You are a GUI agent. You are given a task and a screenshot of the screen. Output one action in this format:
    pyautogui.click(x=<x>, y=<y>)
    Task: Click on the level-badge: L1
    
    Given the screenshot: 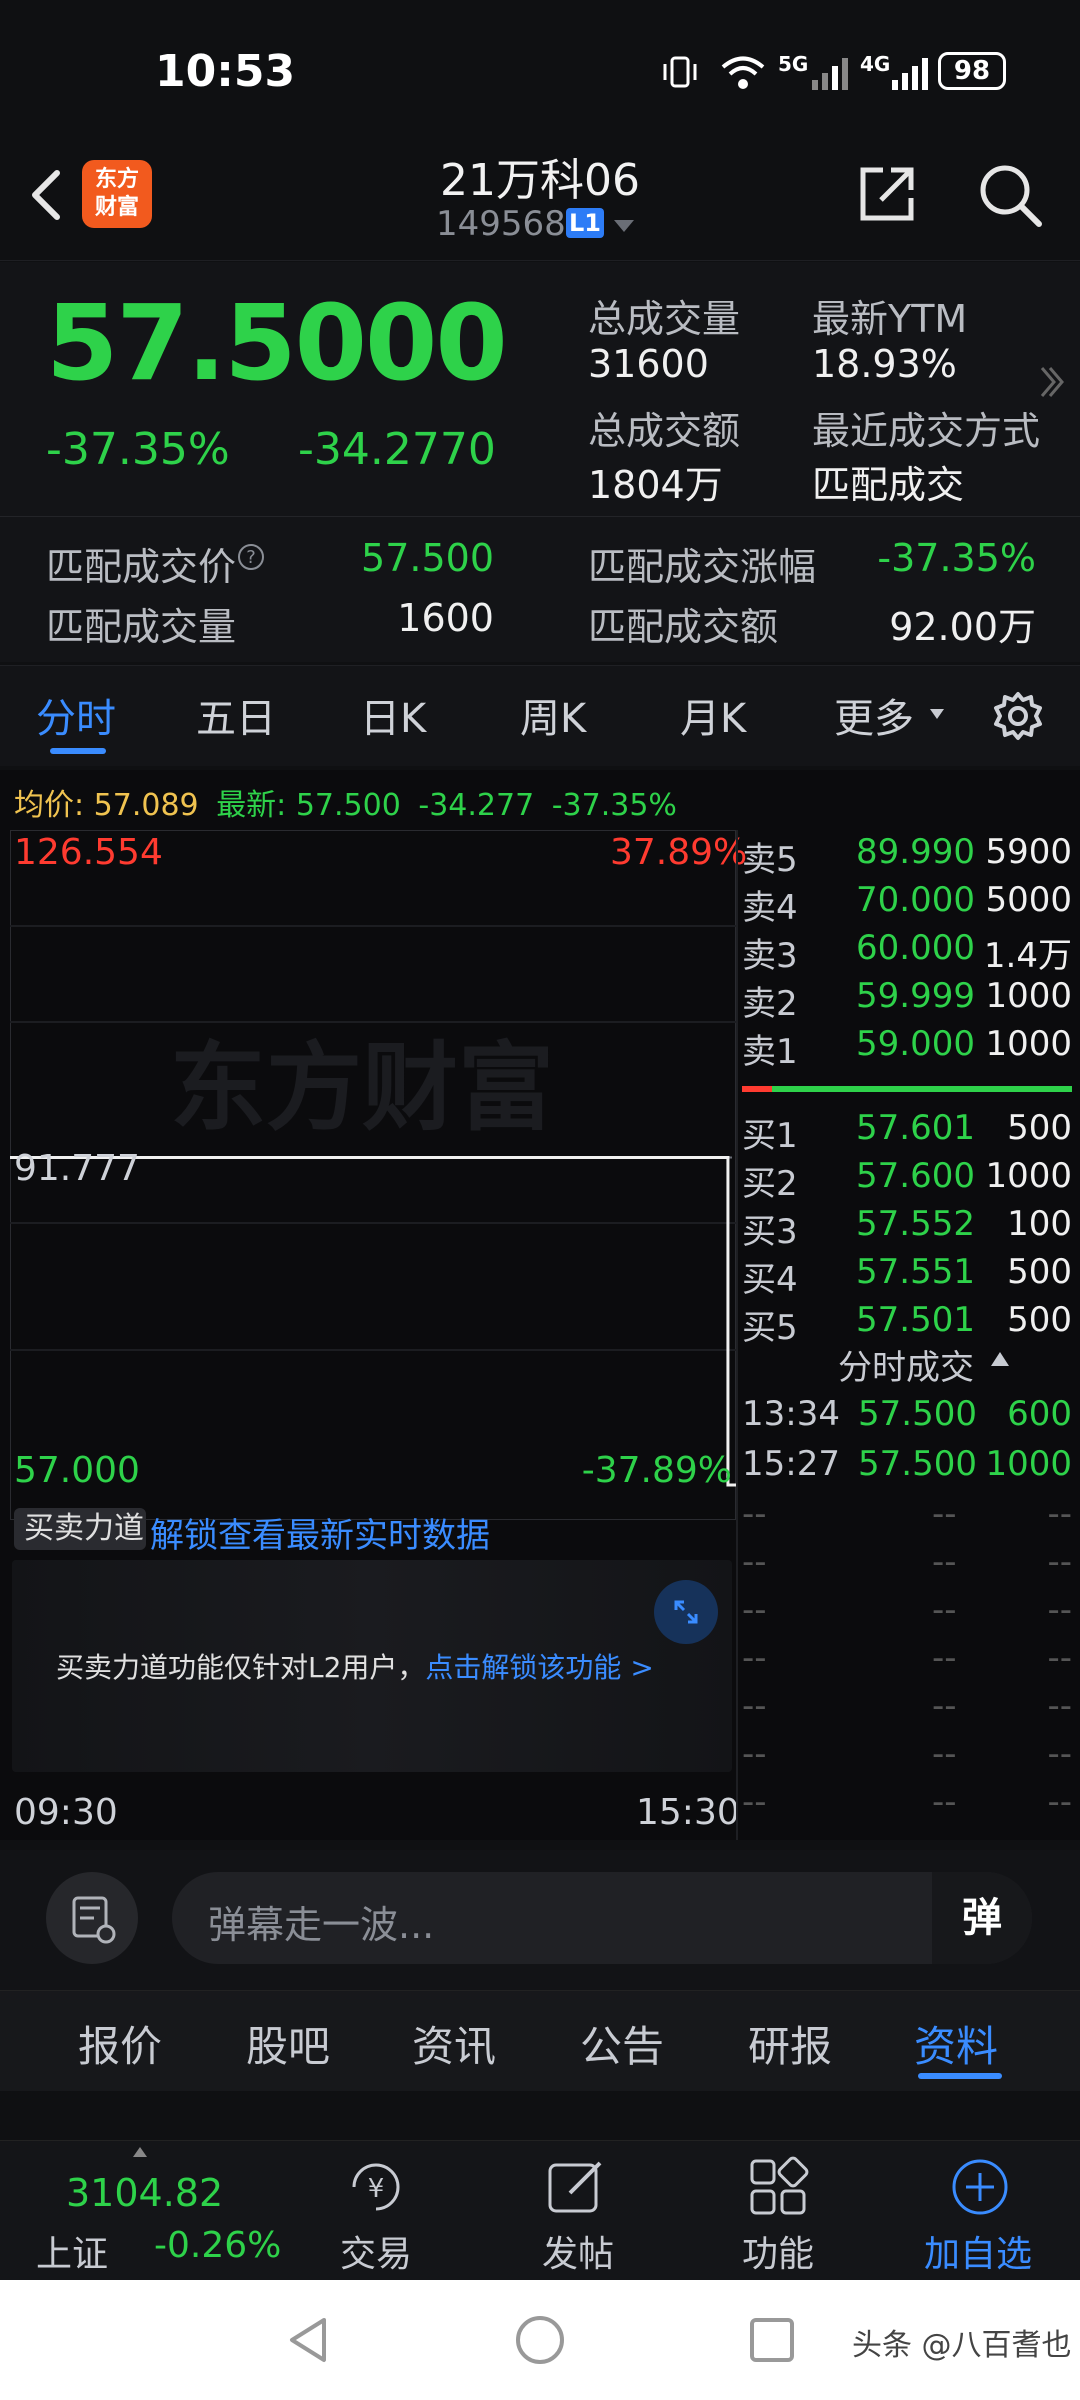 What is the action you would take?
    pyautogui.click(x=585, y=223)
    